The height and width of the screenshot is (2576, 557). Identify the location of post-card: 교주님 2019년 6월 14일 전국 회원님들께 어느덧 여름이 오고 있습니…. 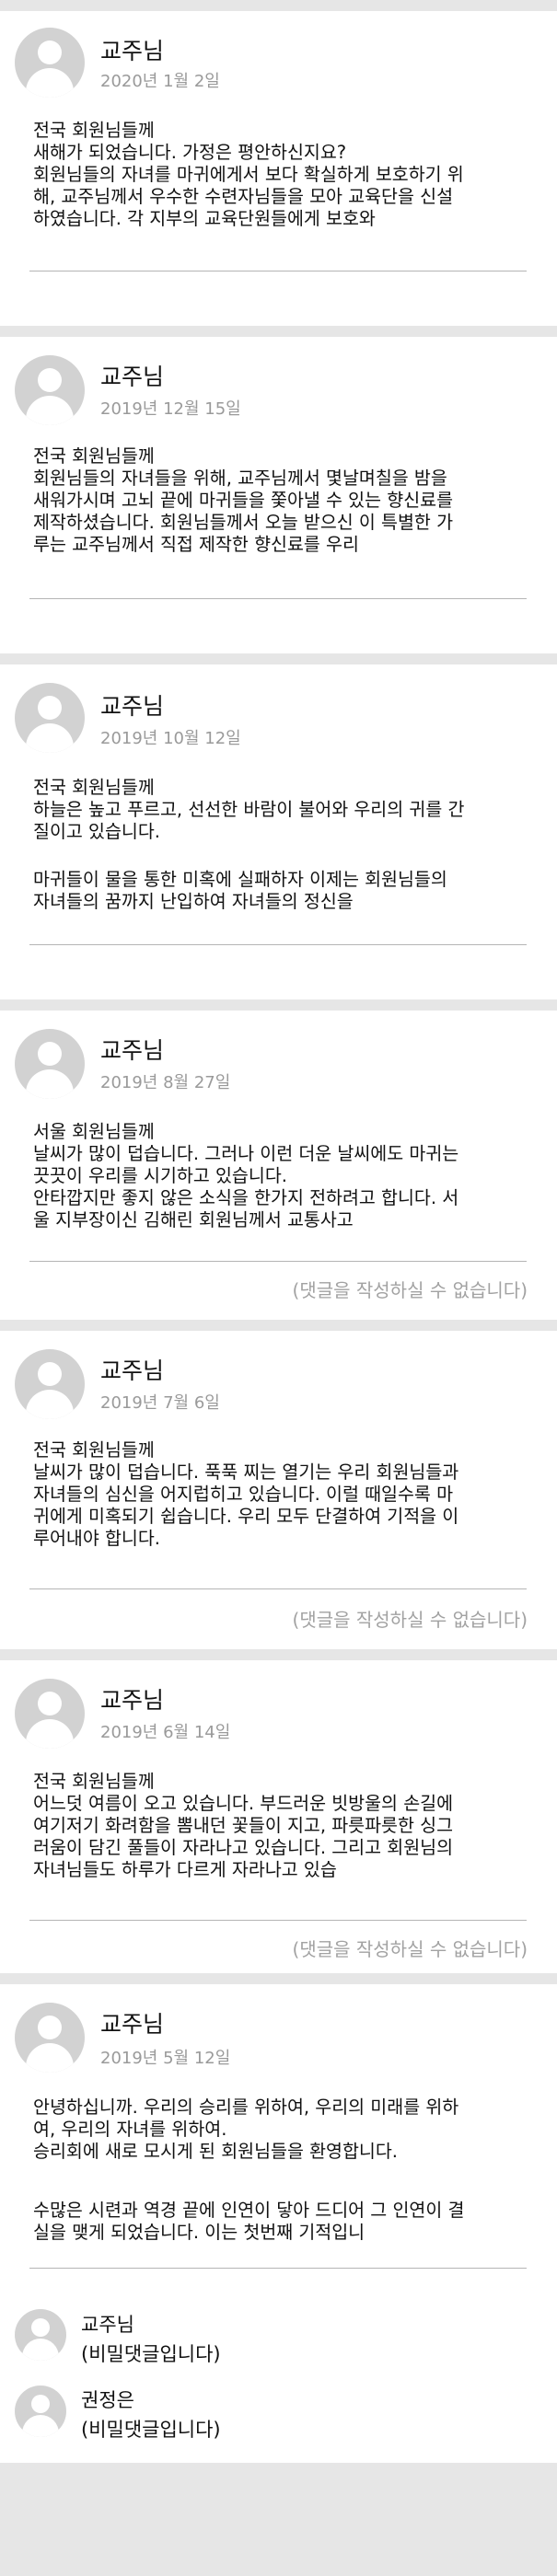
(278, 1816).